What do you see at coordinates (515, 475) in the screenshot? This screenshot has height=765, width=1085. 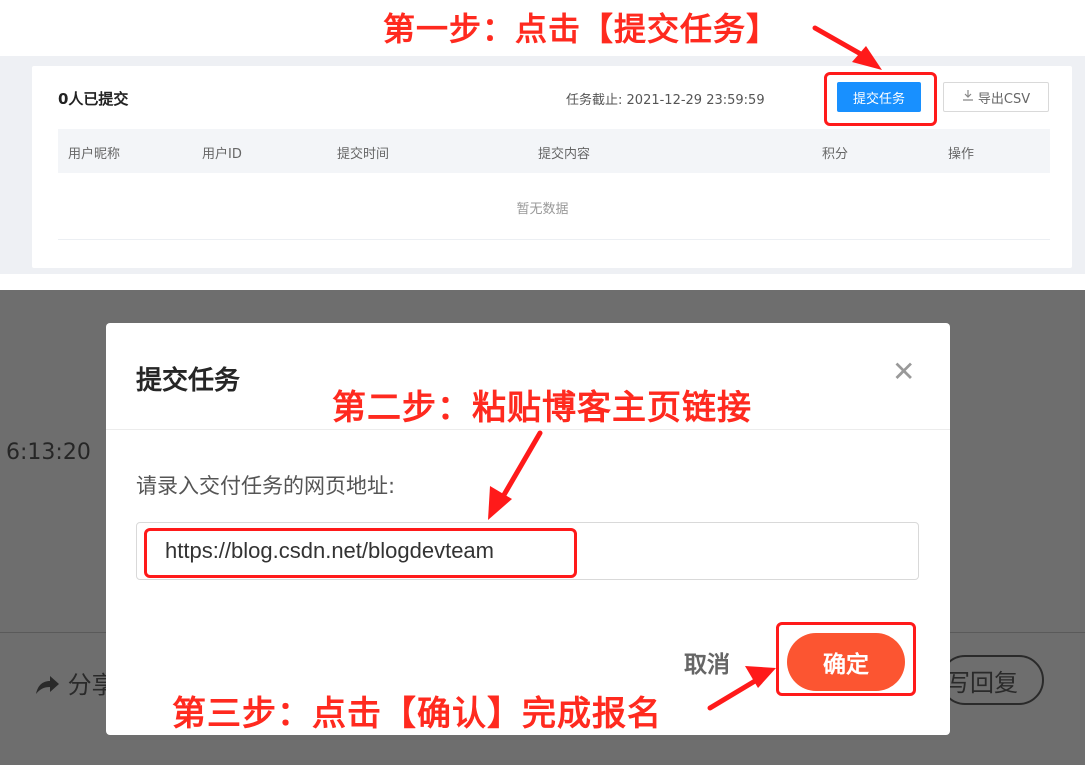 I see `step2-arrow-icon` at bounding box center [515, 475].